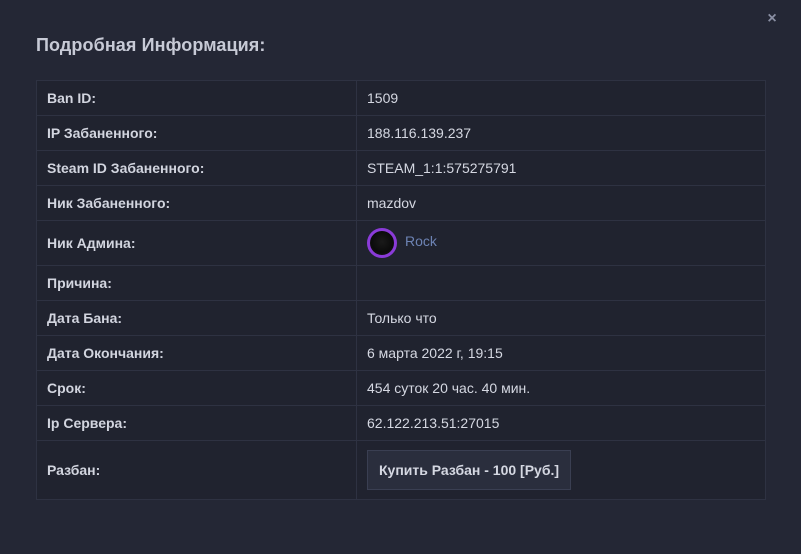 Image resolution: width=801 pixels, height=554 pixels. I want to click on table-row: Ban ID: 1509, so click(401, 98).